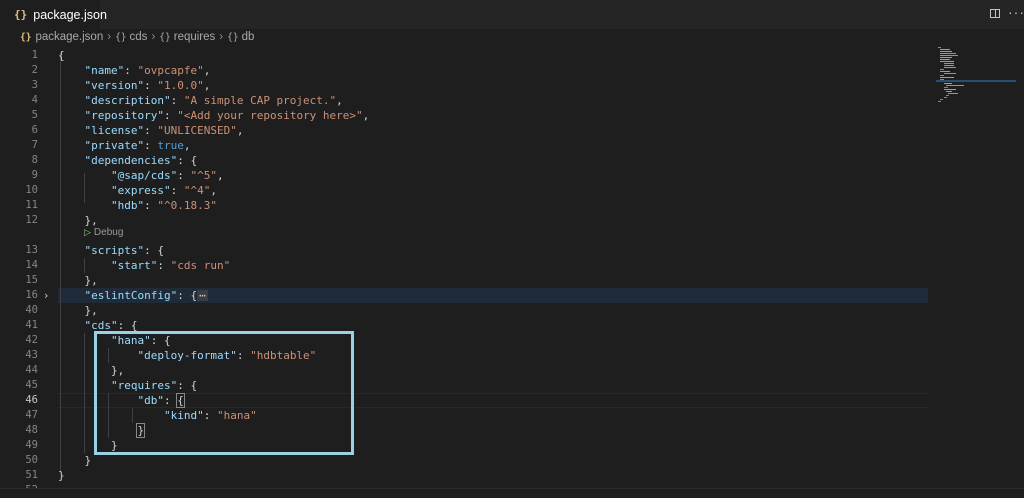  What do you see at coordinates (197, 130) in the screenshot?
I see `json-string: "UNLICENSED"` at bounding box center [197, 130].